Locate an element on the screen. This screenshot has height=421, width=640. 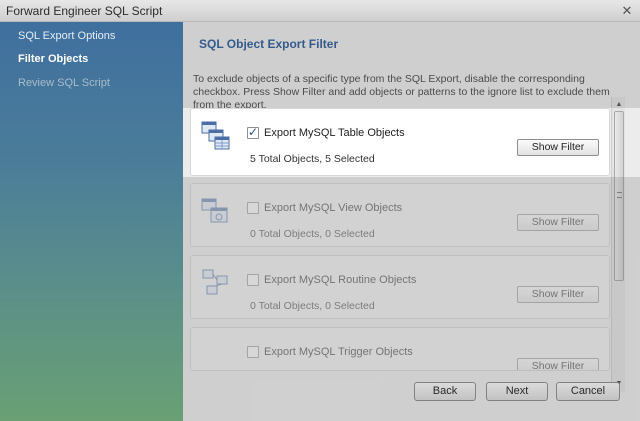
grip-icon is located at coordinates (619, 195).